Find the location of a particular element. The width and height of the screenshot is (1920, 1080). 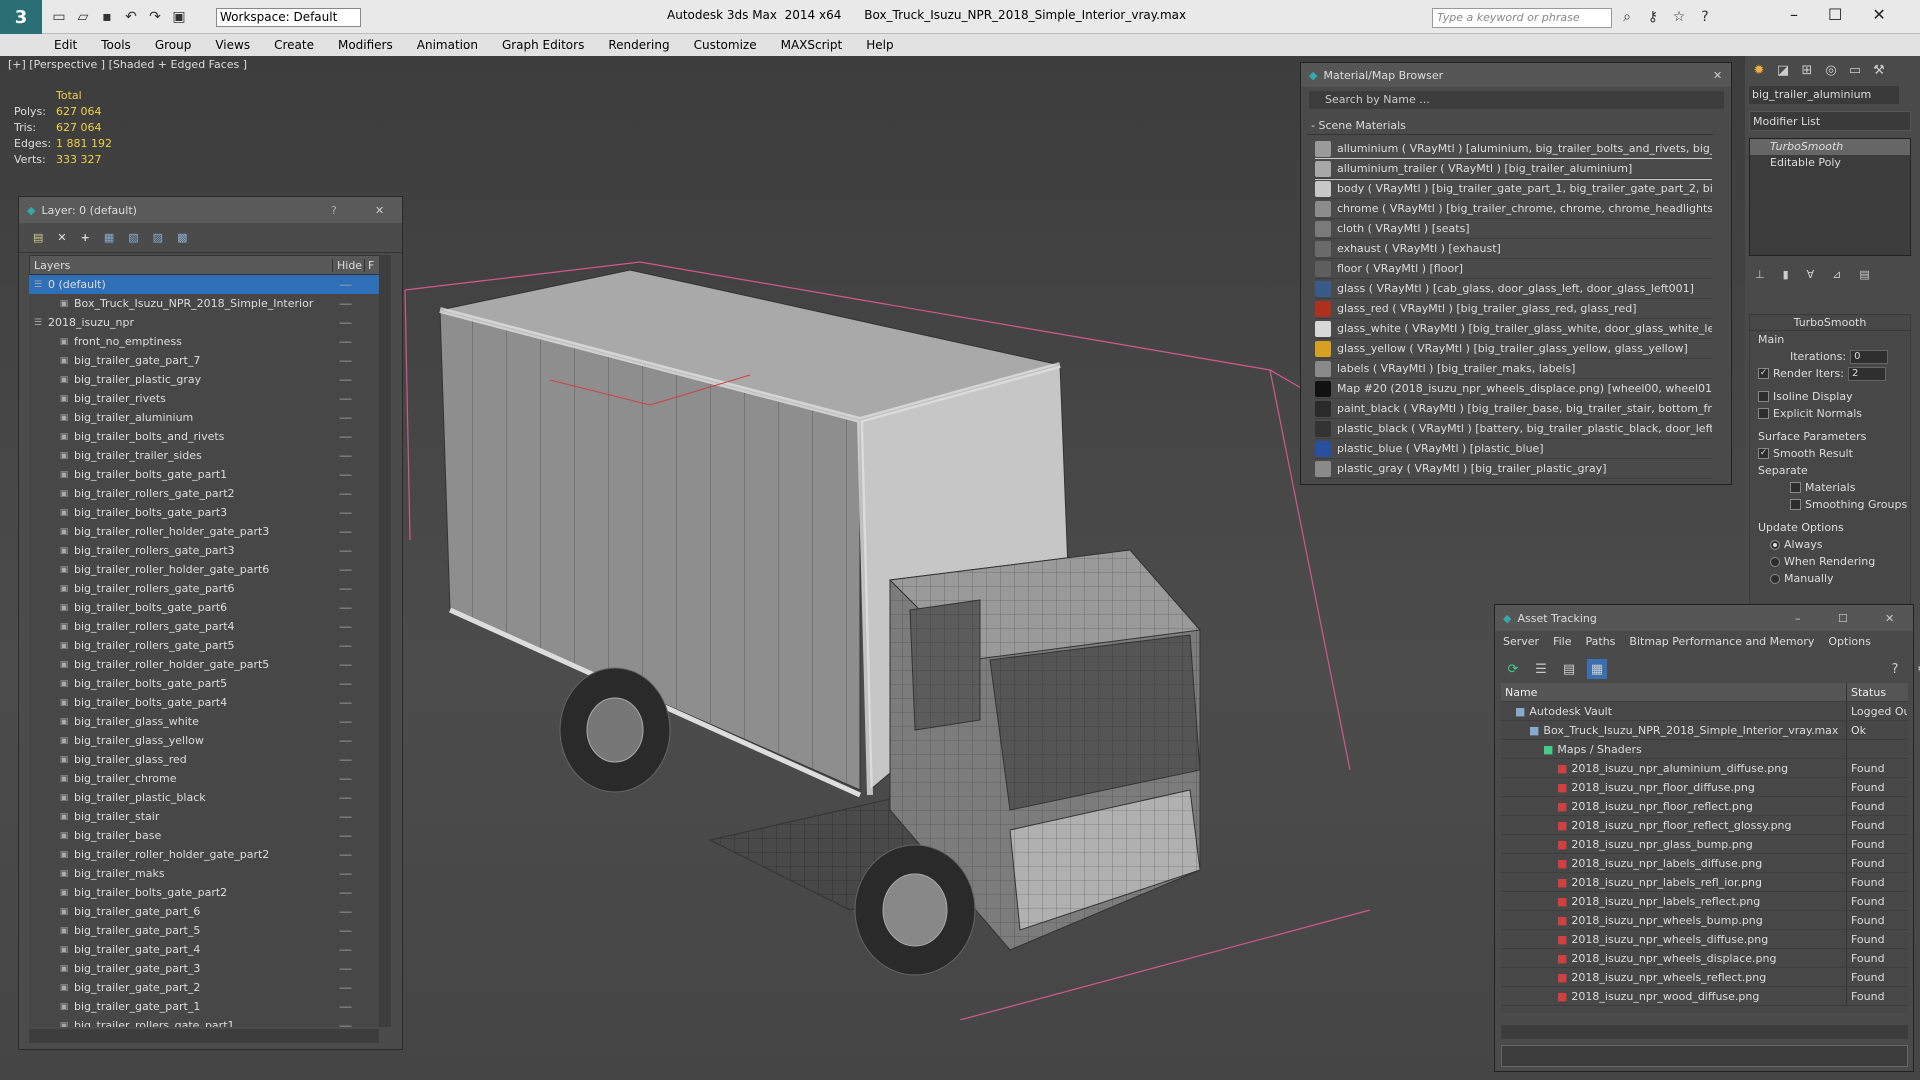

layer-object-row: ▣ big_trailer_roller_holder_gate_part3 ‒‒ is located at coordinates (204, 531).